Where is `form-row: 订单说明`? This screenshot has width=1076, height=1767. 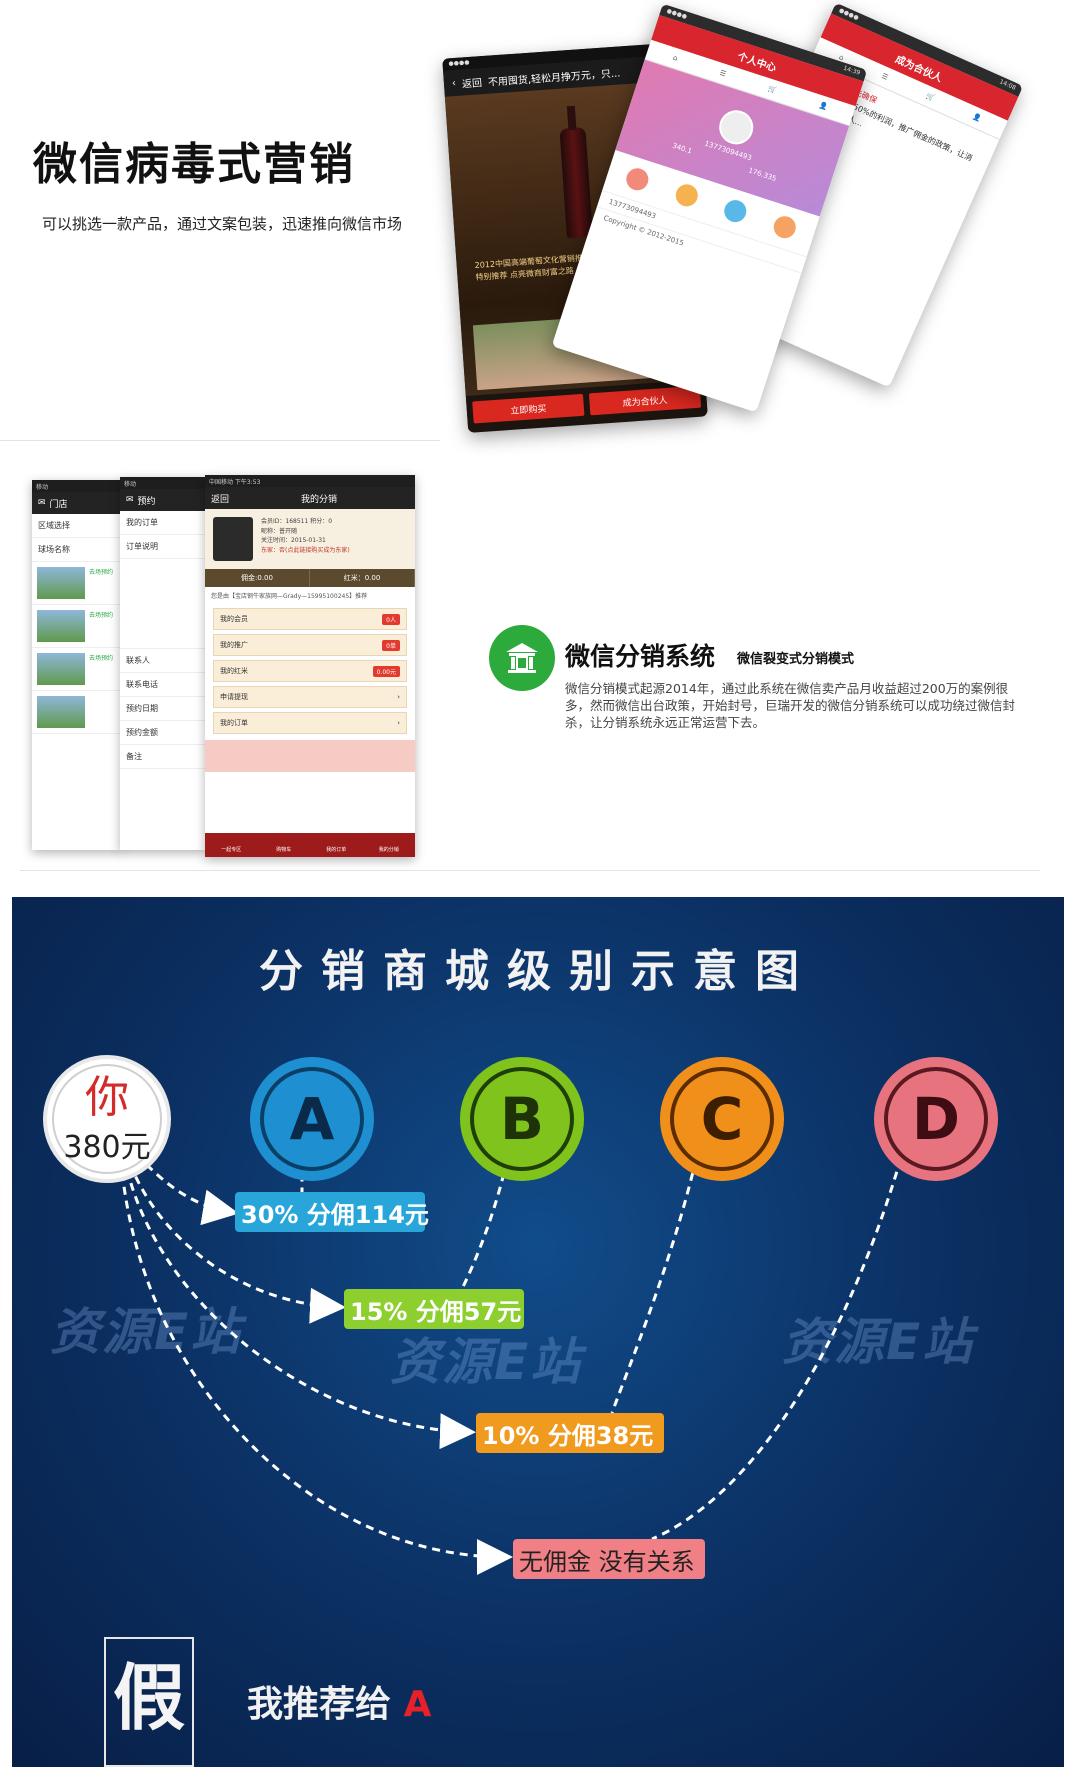
form-row: 订单说明 is located at coordinates (162, 547).